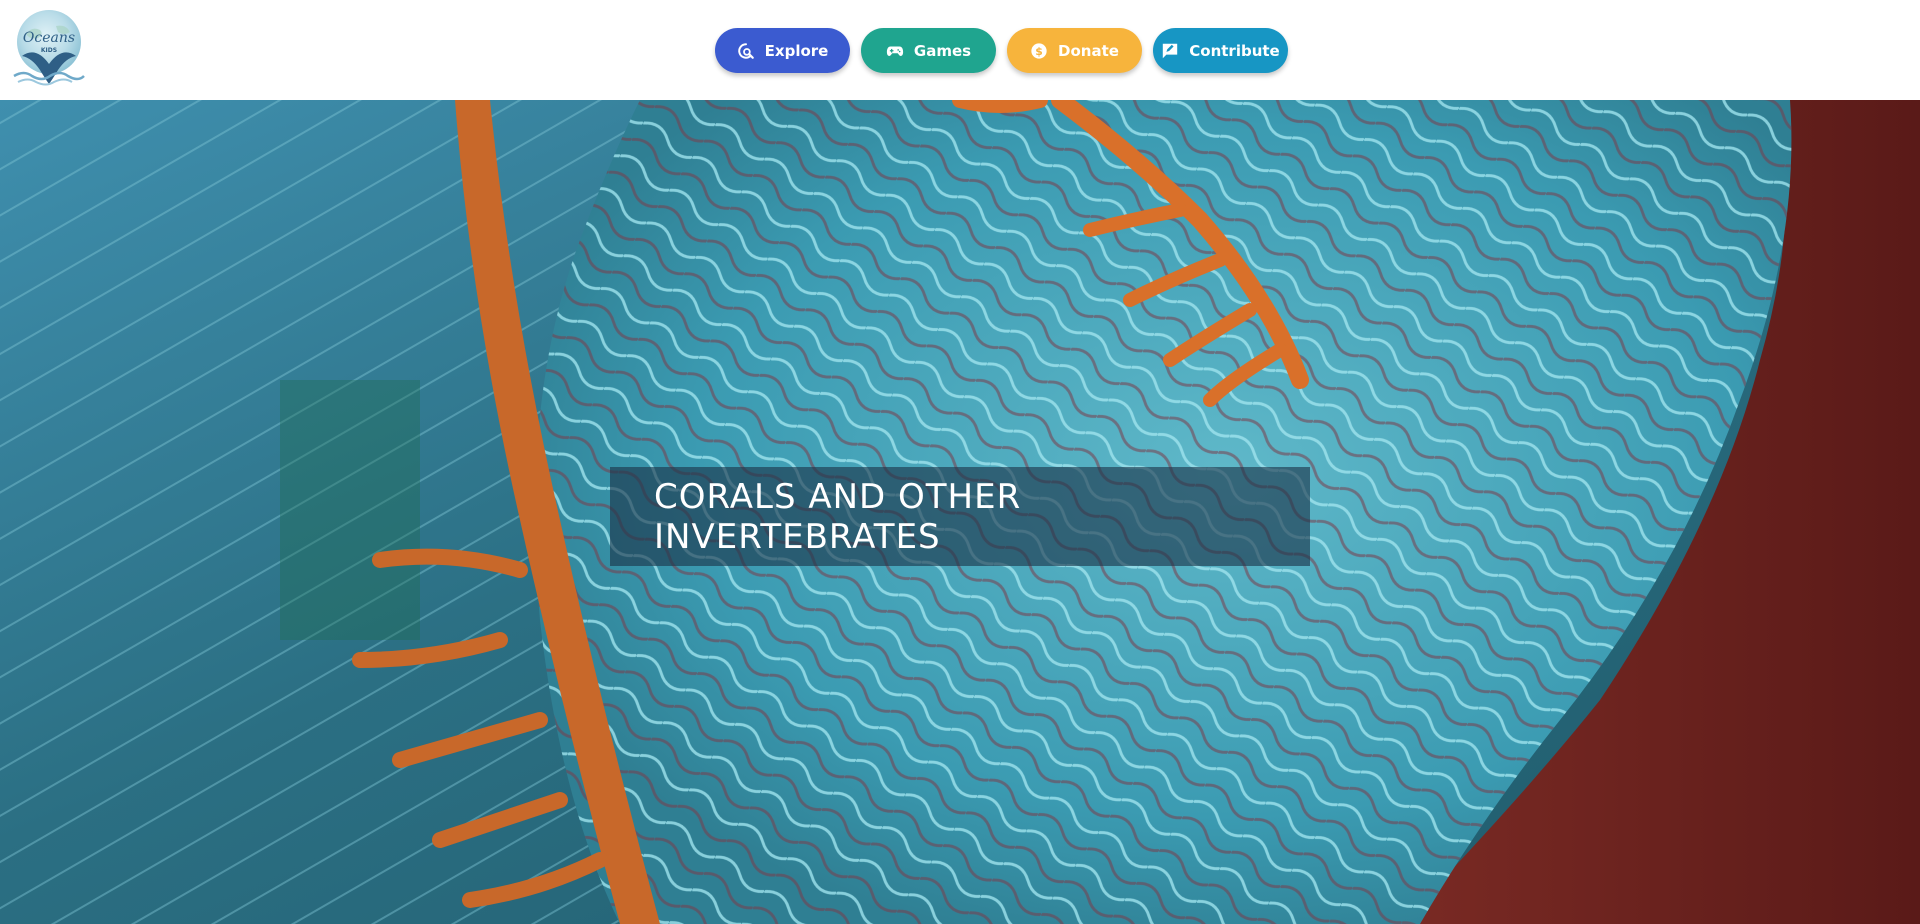 The image size is (1920, 924). What do you see at coordinates (49, 38) in the screenshot?
I see `logo-brand-name: Oceans` at bounding box center [49, 38].